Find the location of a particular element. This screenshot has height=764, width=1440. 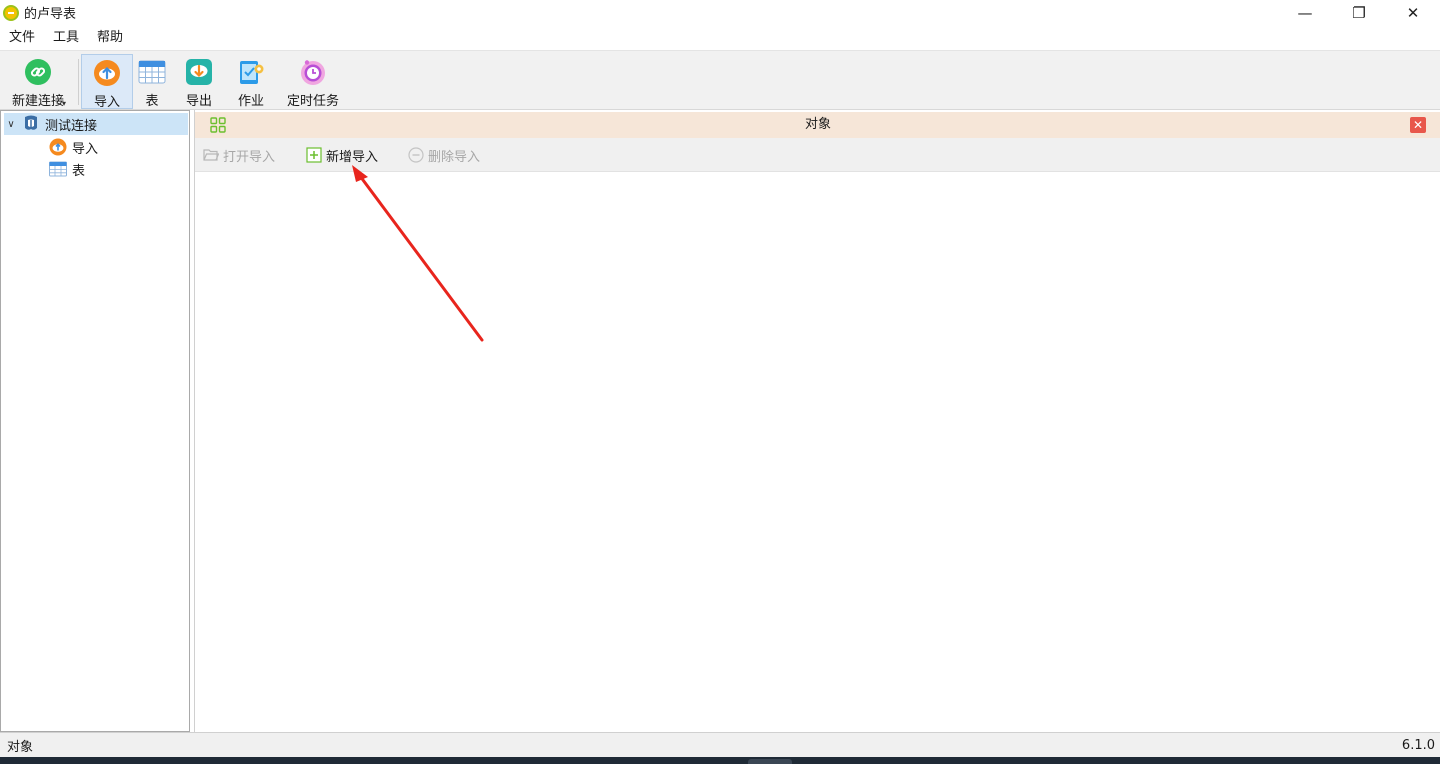

tree-node-connection: ∨ 测试连接 is located at coordinates (96, 124).